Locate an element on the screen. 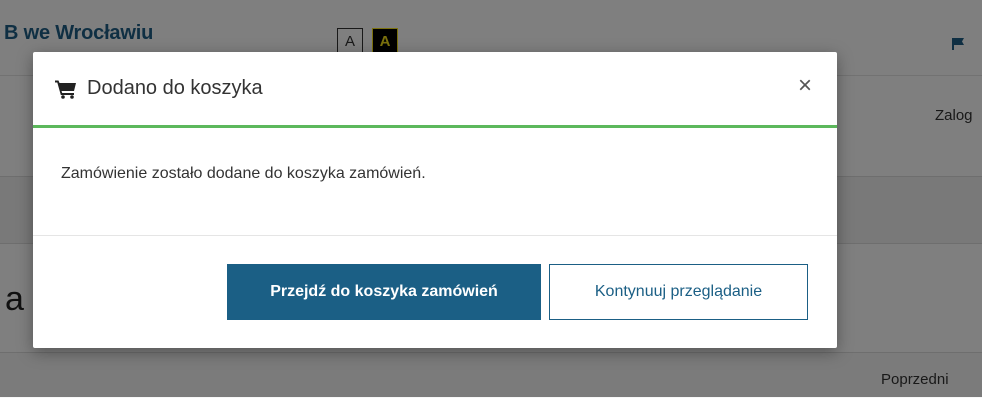  close-icon: × is located at coordinates (805, 86).